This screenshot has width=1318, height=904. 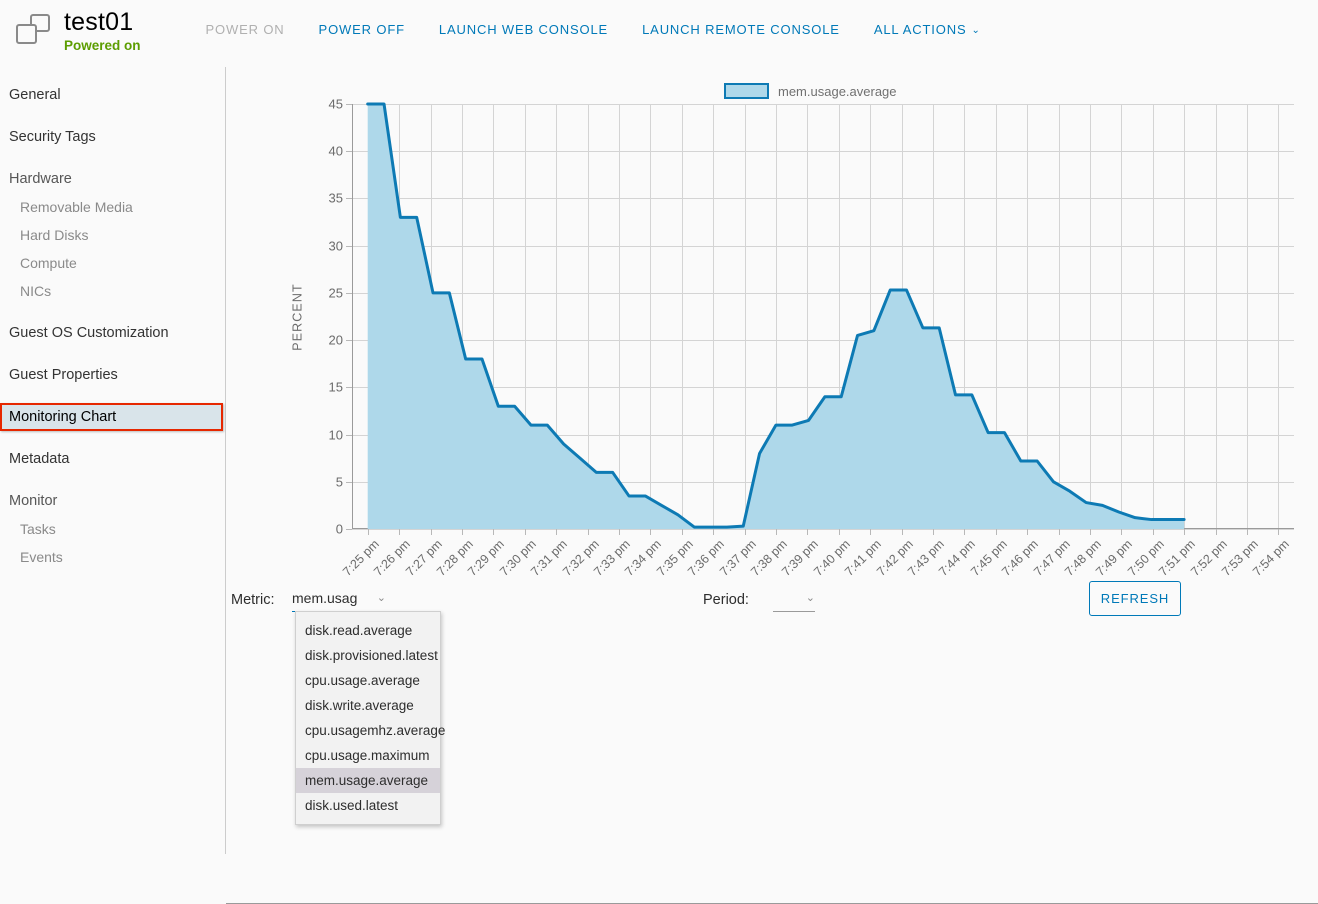 What do you see at coordinates (368, 705) in the screenshot?
I see `menu-item-disk-write-average: disk.write.average` at bounding box center [368, 705].